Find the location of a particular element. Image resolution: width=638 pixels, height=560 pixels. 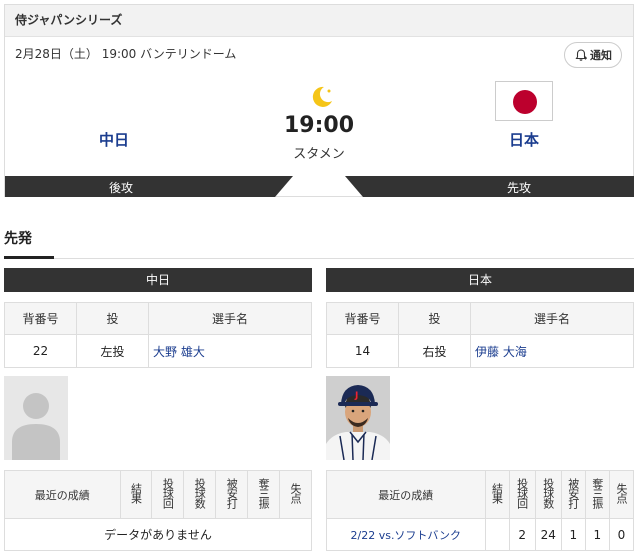

game-meta: 2月28日（土） 19:00 バンテリンドーム is located at coordinates (126, 54).